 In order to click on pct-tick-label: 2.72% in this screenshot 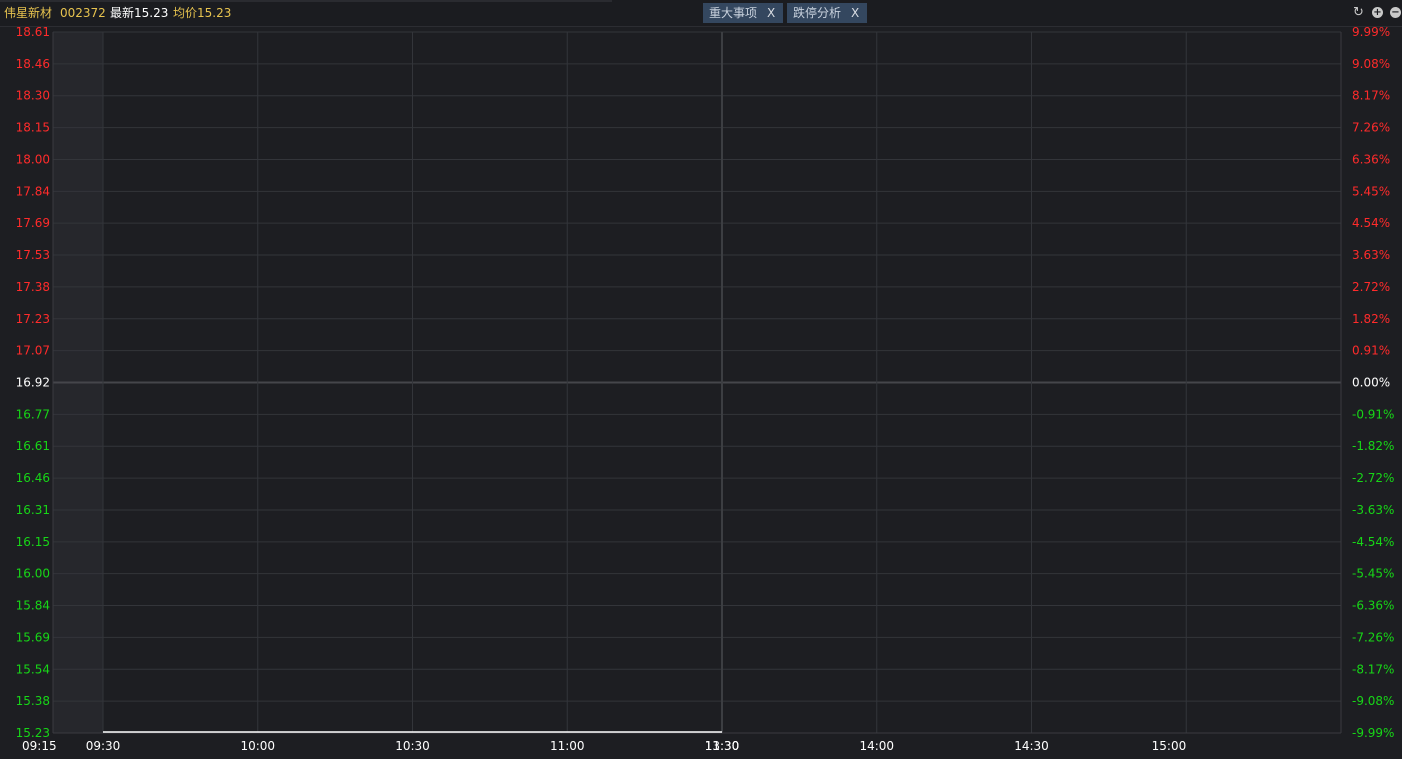, I will do `click(1371, 287)`.